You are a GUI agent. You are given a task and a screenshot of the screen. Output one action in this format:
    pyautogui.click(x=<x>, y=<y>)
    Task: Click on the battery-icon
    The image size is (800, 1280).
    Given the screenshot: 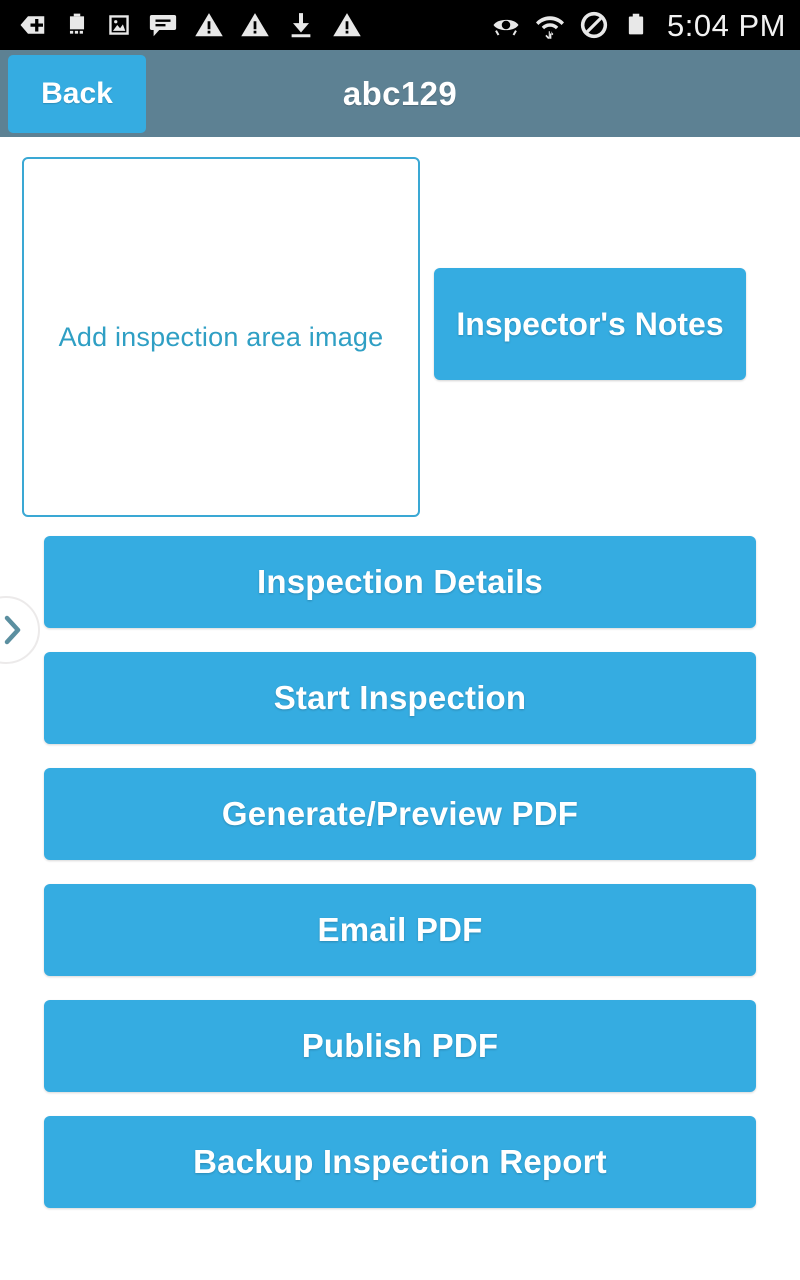 What is the action you would take?
    pyautogui.click(x=636, y=25)
    